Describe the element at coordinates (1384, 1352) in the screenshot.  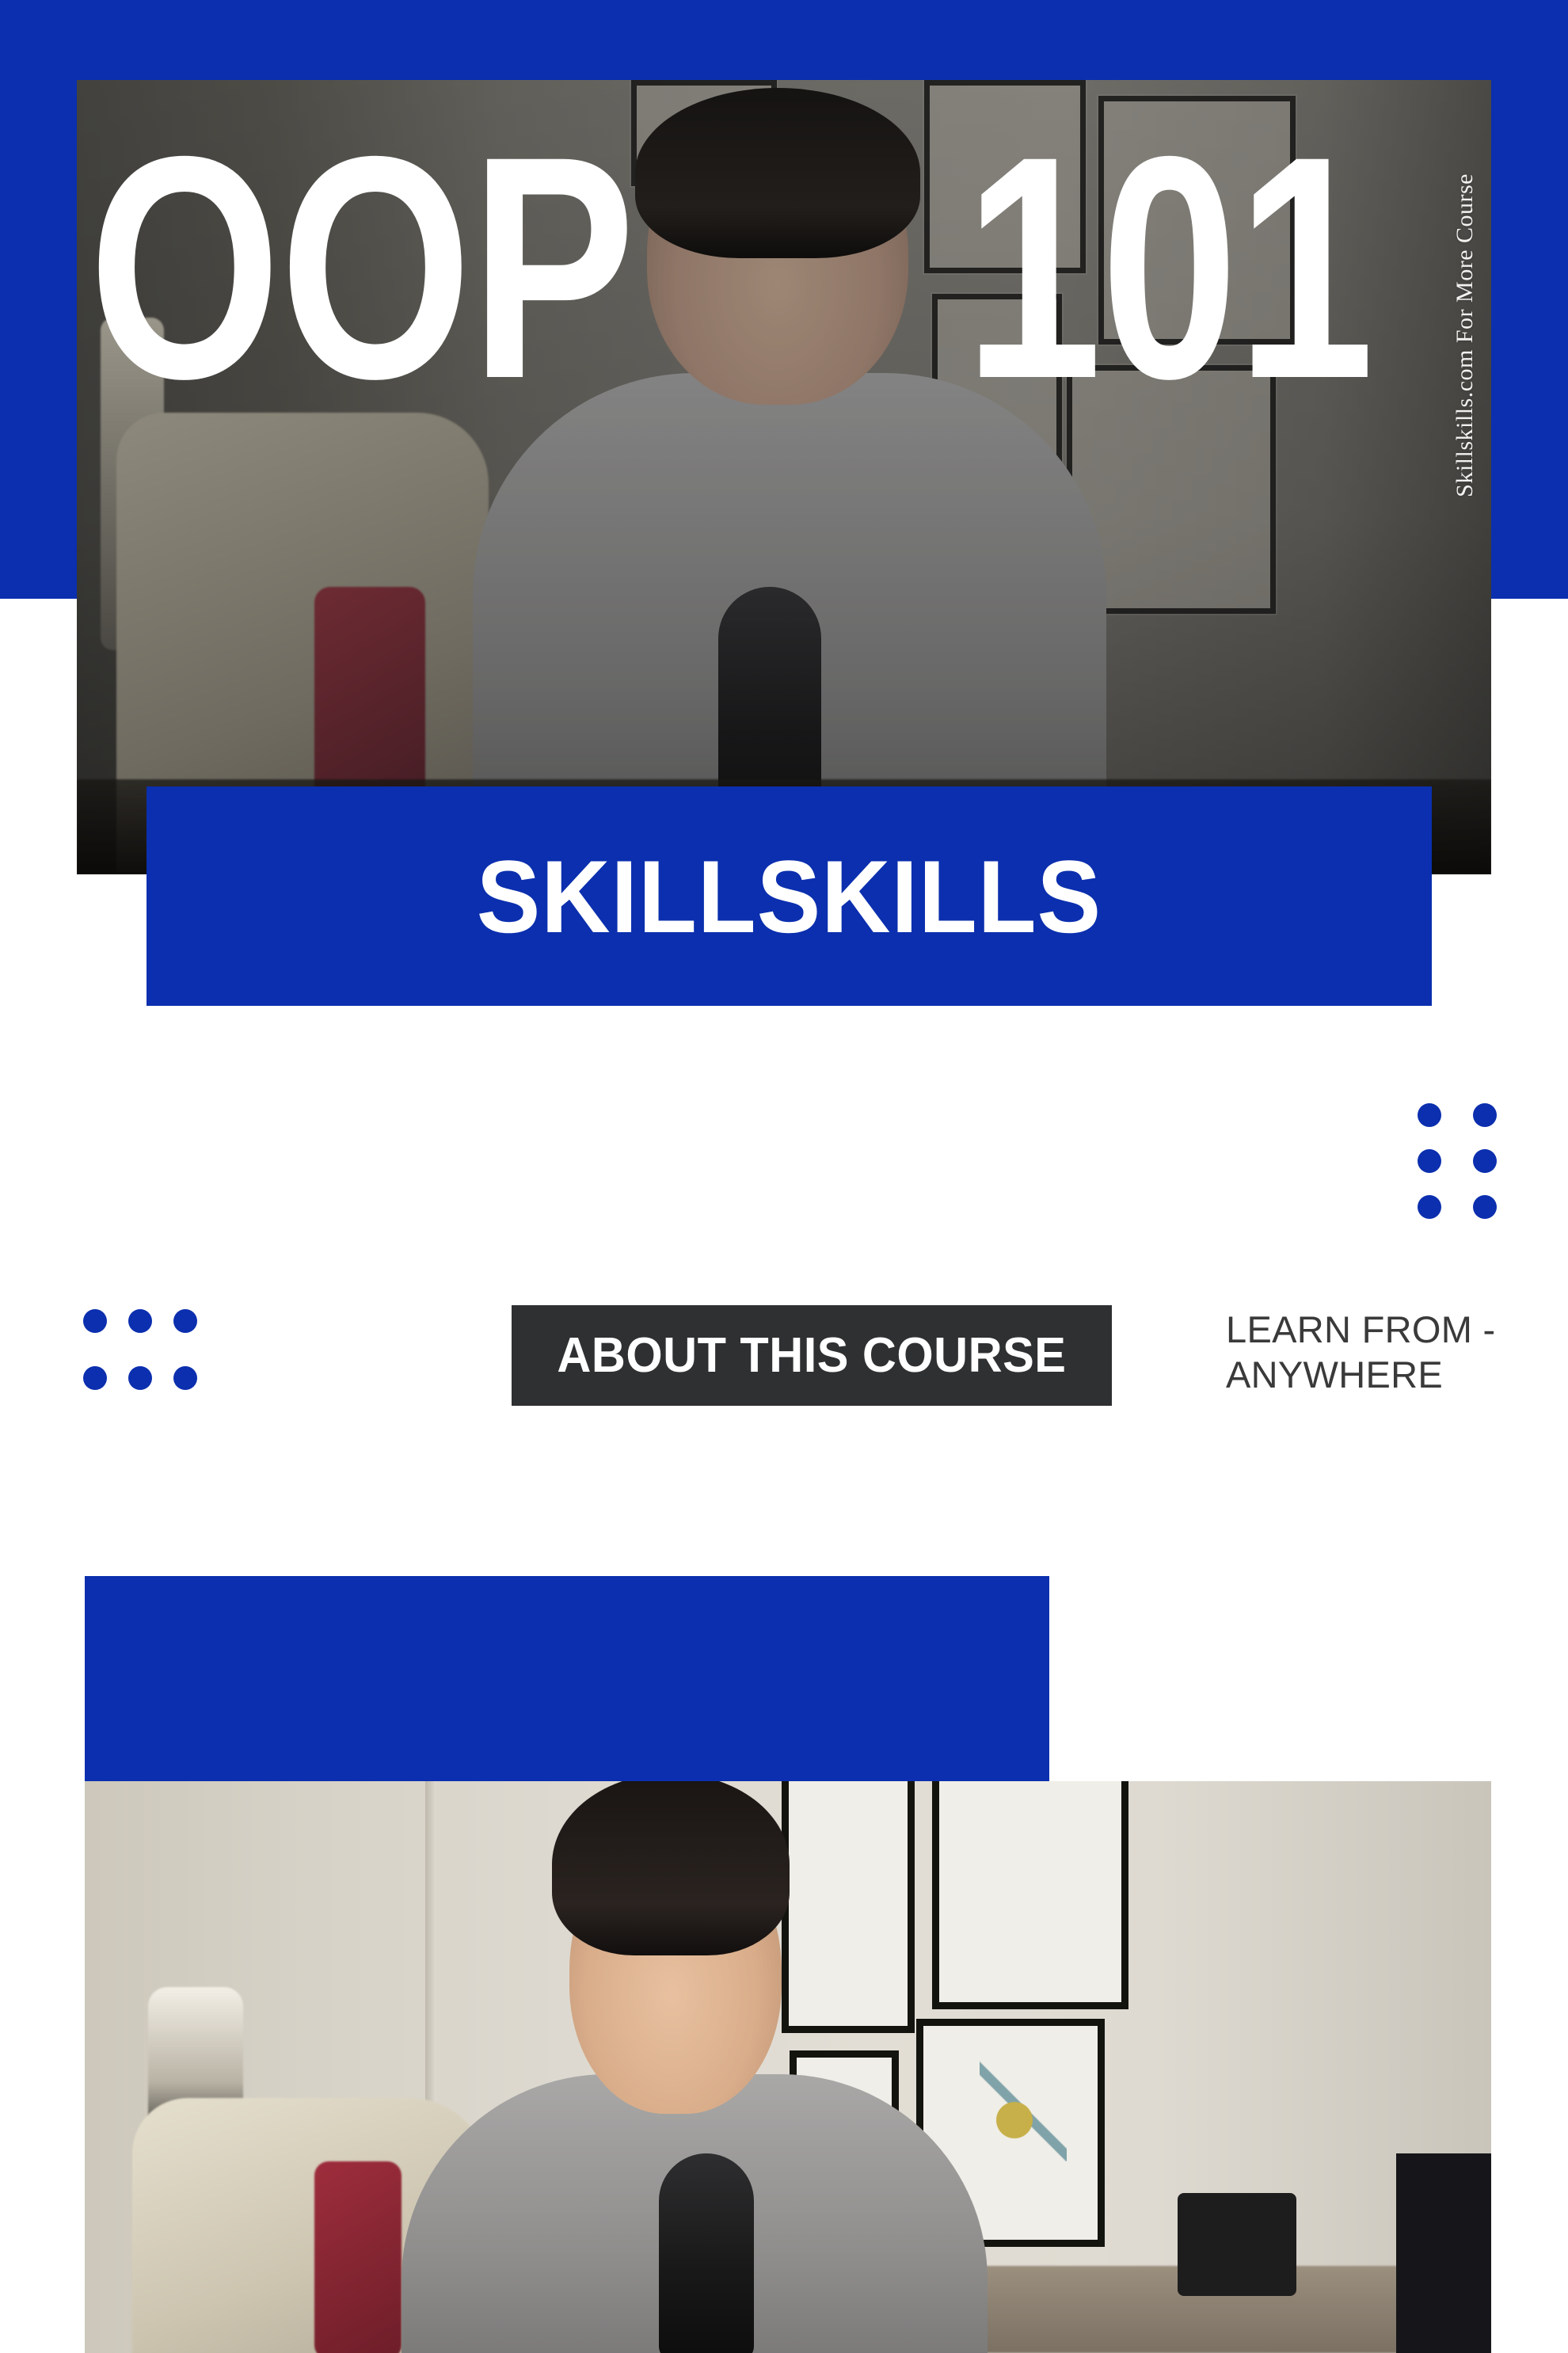
I see `section-side-note: LEARN FROM - ANYWHERE` at that location.